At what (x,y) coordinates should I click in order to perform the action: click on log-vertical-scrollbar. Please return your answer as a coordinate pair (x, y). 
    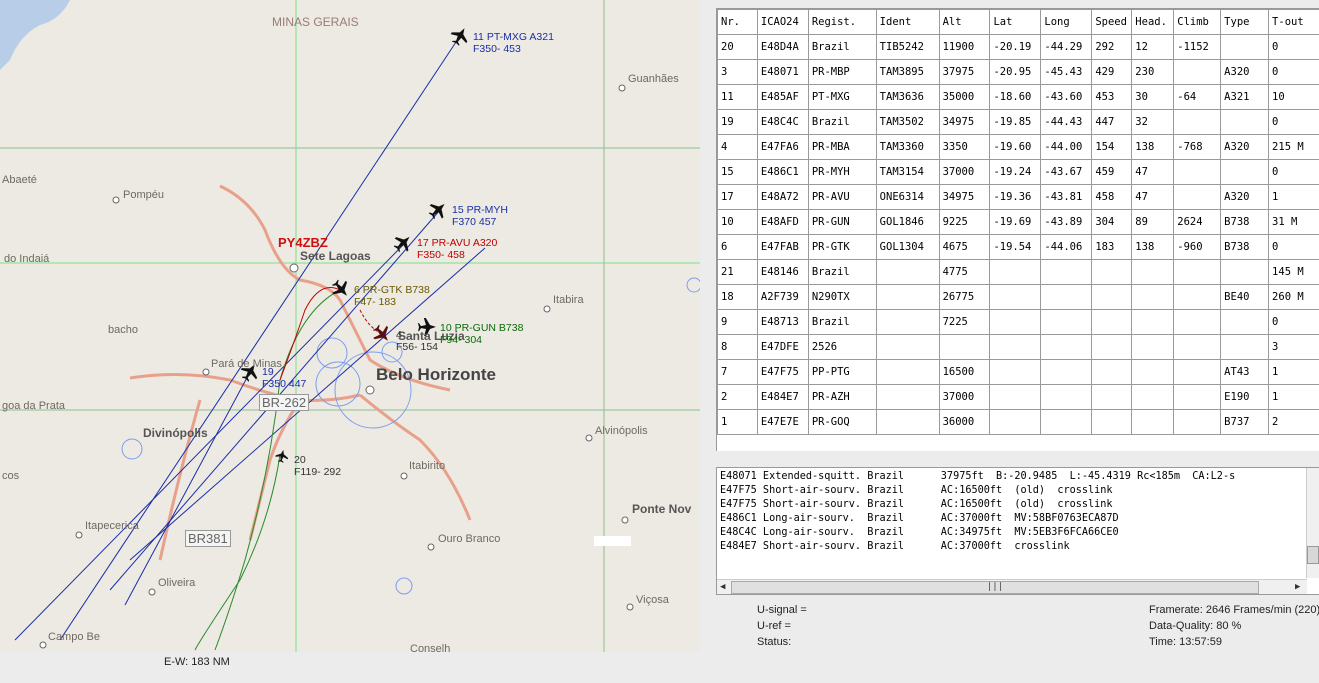
    Looking at the image, I should click on (1312, 523).